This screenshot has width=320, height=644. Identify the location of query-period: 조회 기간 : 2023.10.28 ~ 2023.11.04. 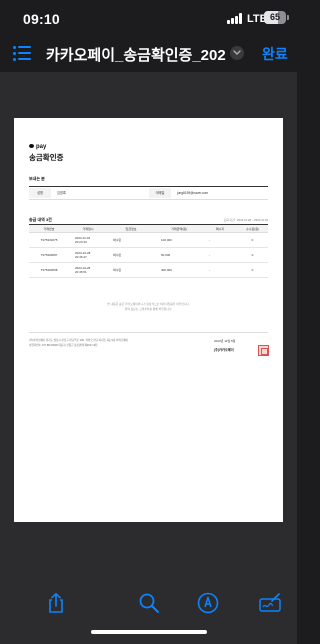
(245, 220).